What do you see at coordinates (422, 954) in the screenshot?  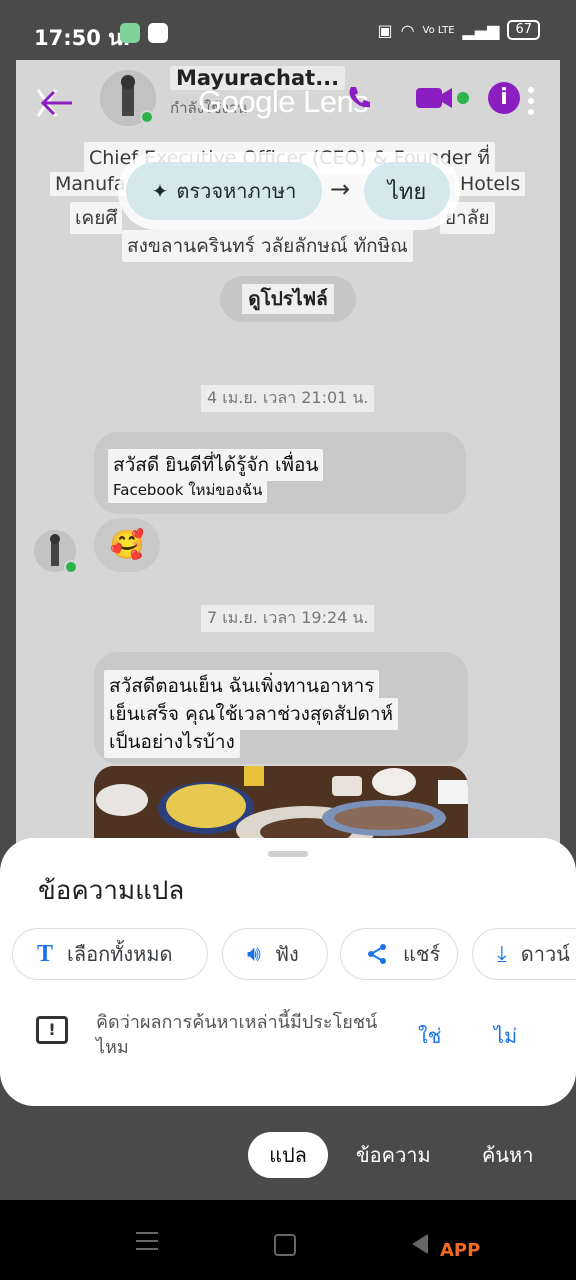 I see `share-label: แชร์` at bounding box center [422, 954].